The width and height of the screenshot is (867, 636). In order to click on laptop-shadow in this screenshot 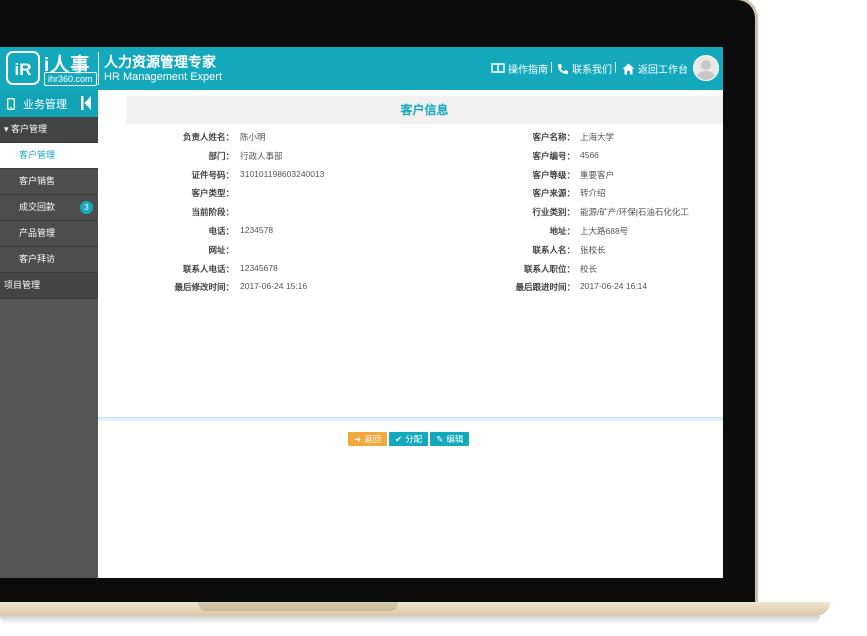, I will do `click(410, 620)`.